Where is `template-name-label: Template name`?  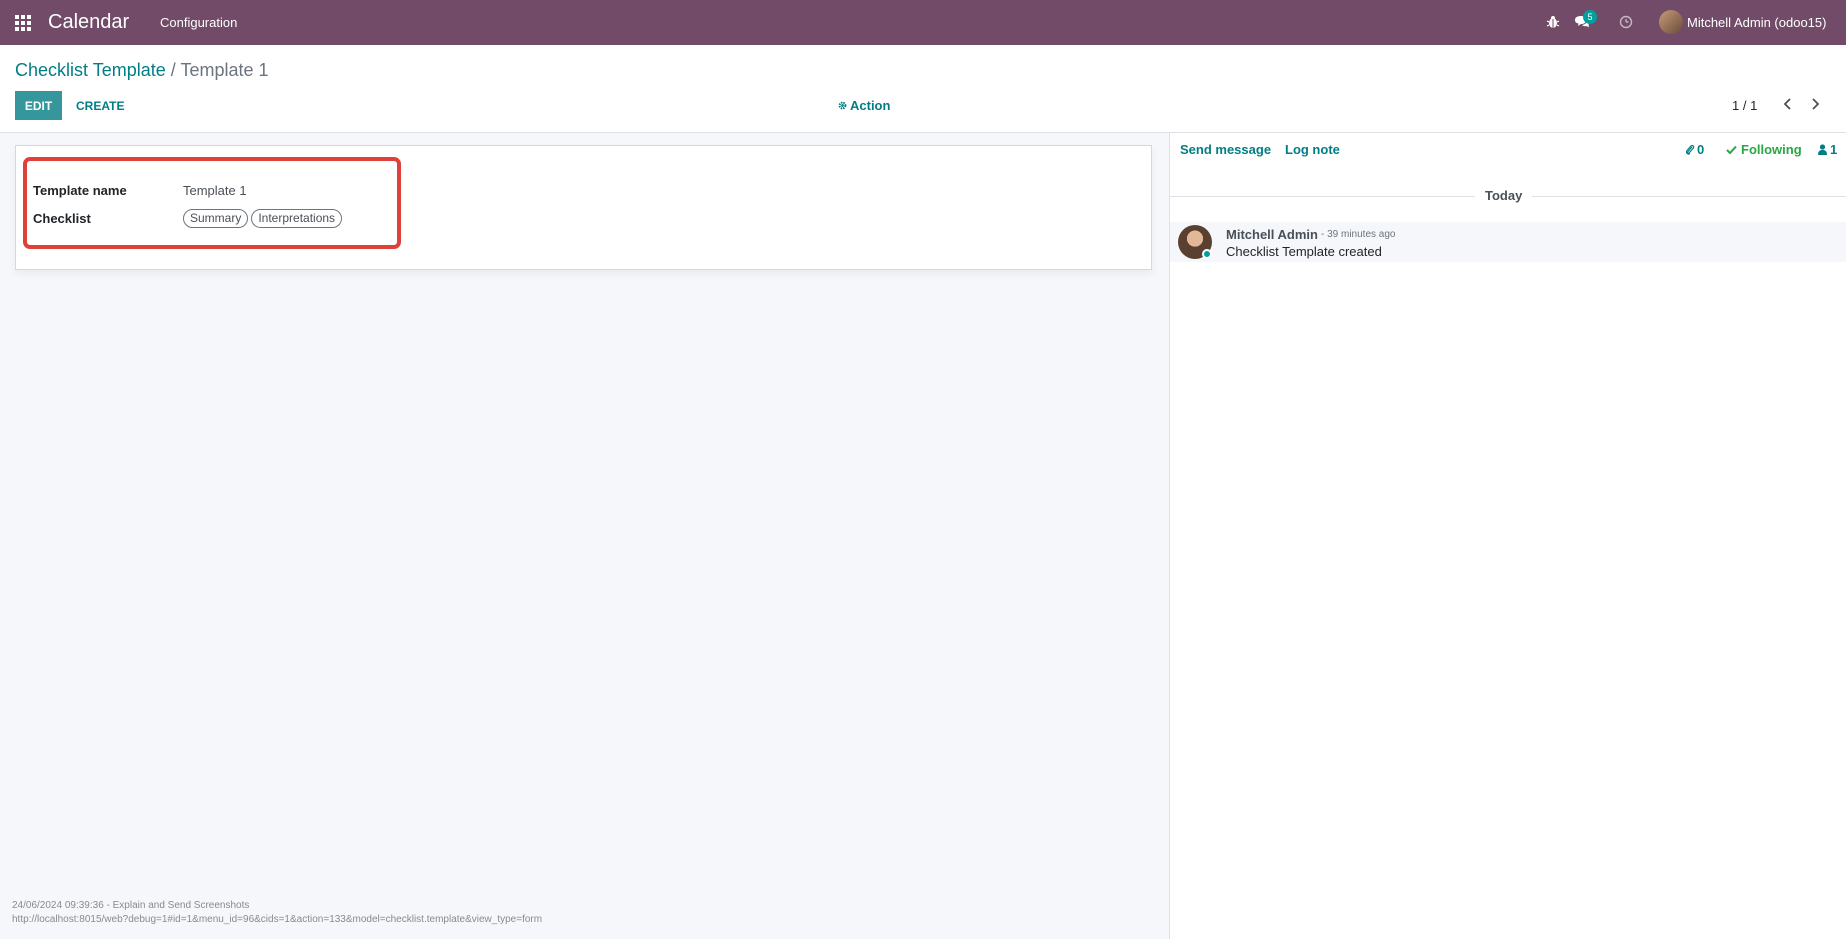 template-name-label: Template name is located at coordinates (80, 190).